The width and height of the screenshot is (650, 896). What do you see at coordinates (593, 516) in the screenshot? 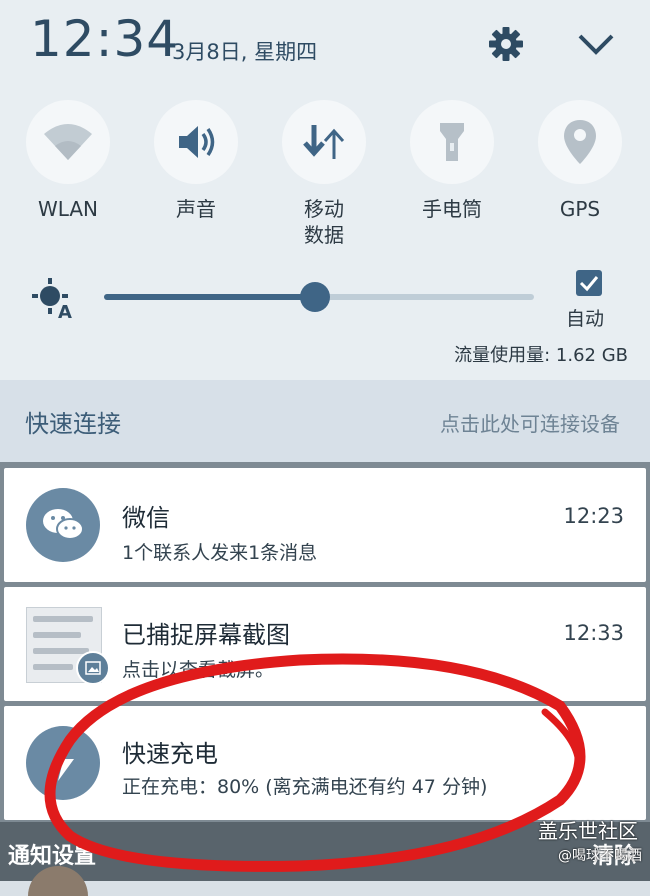
I see `notification-time: 12:23` at bounding box center [593, 516].